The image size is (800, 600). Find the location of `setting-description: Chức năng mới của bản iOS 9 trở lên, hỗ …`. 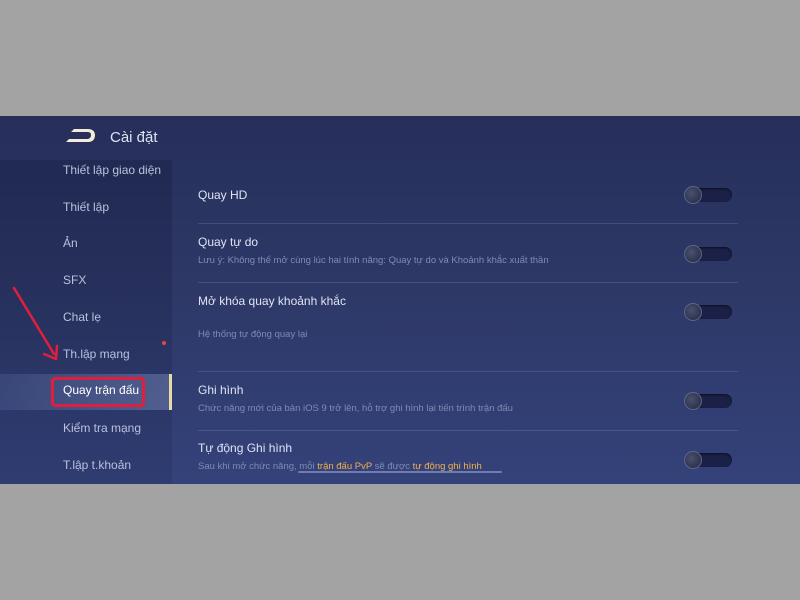

setting-description: Chức năng mới của bản iOS 9 trở lên, hỗ … is located at coordinates (355, 408).